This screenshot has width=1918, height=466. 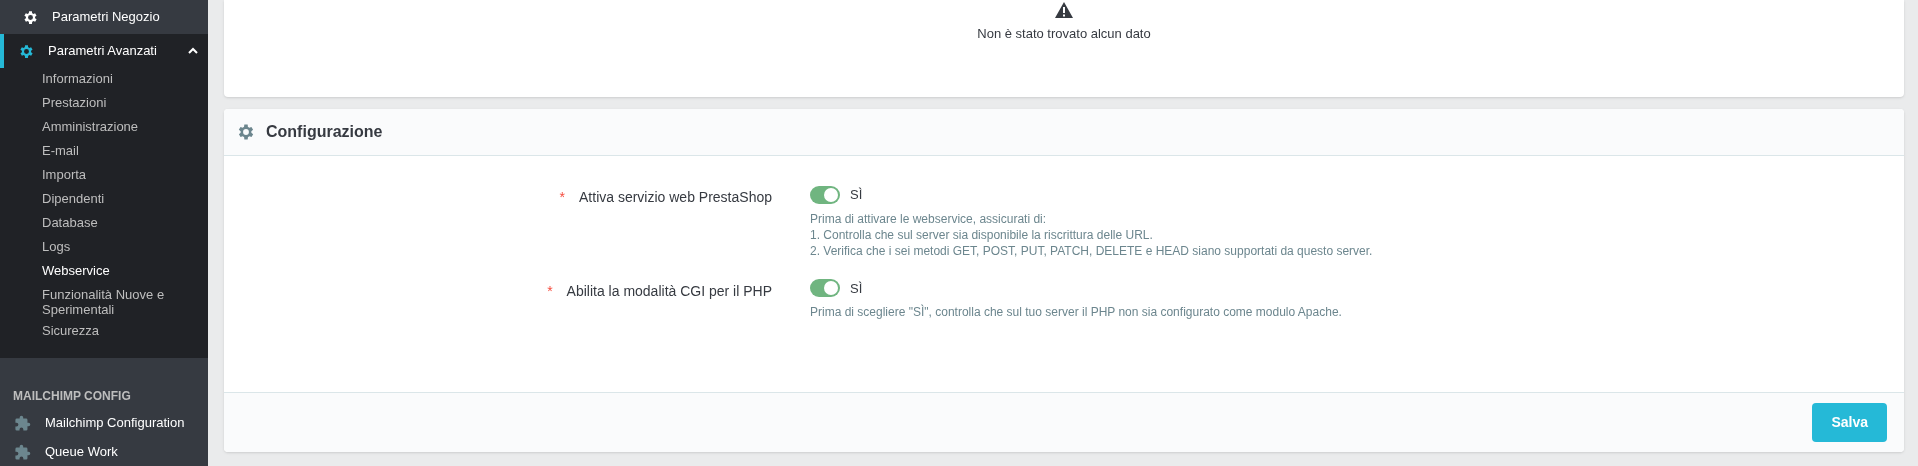 I want to click on sidebar-item: Mailchimp Configuration, so click(x=104, y=423).